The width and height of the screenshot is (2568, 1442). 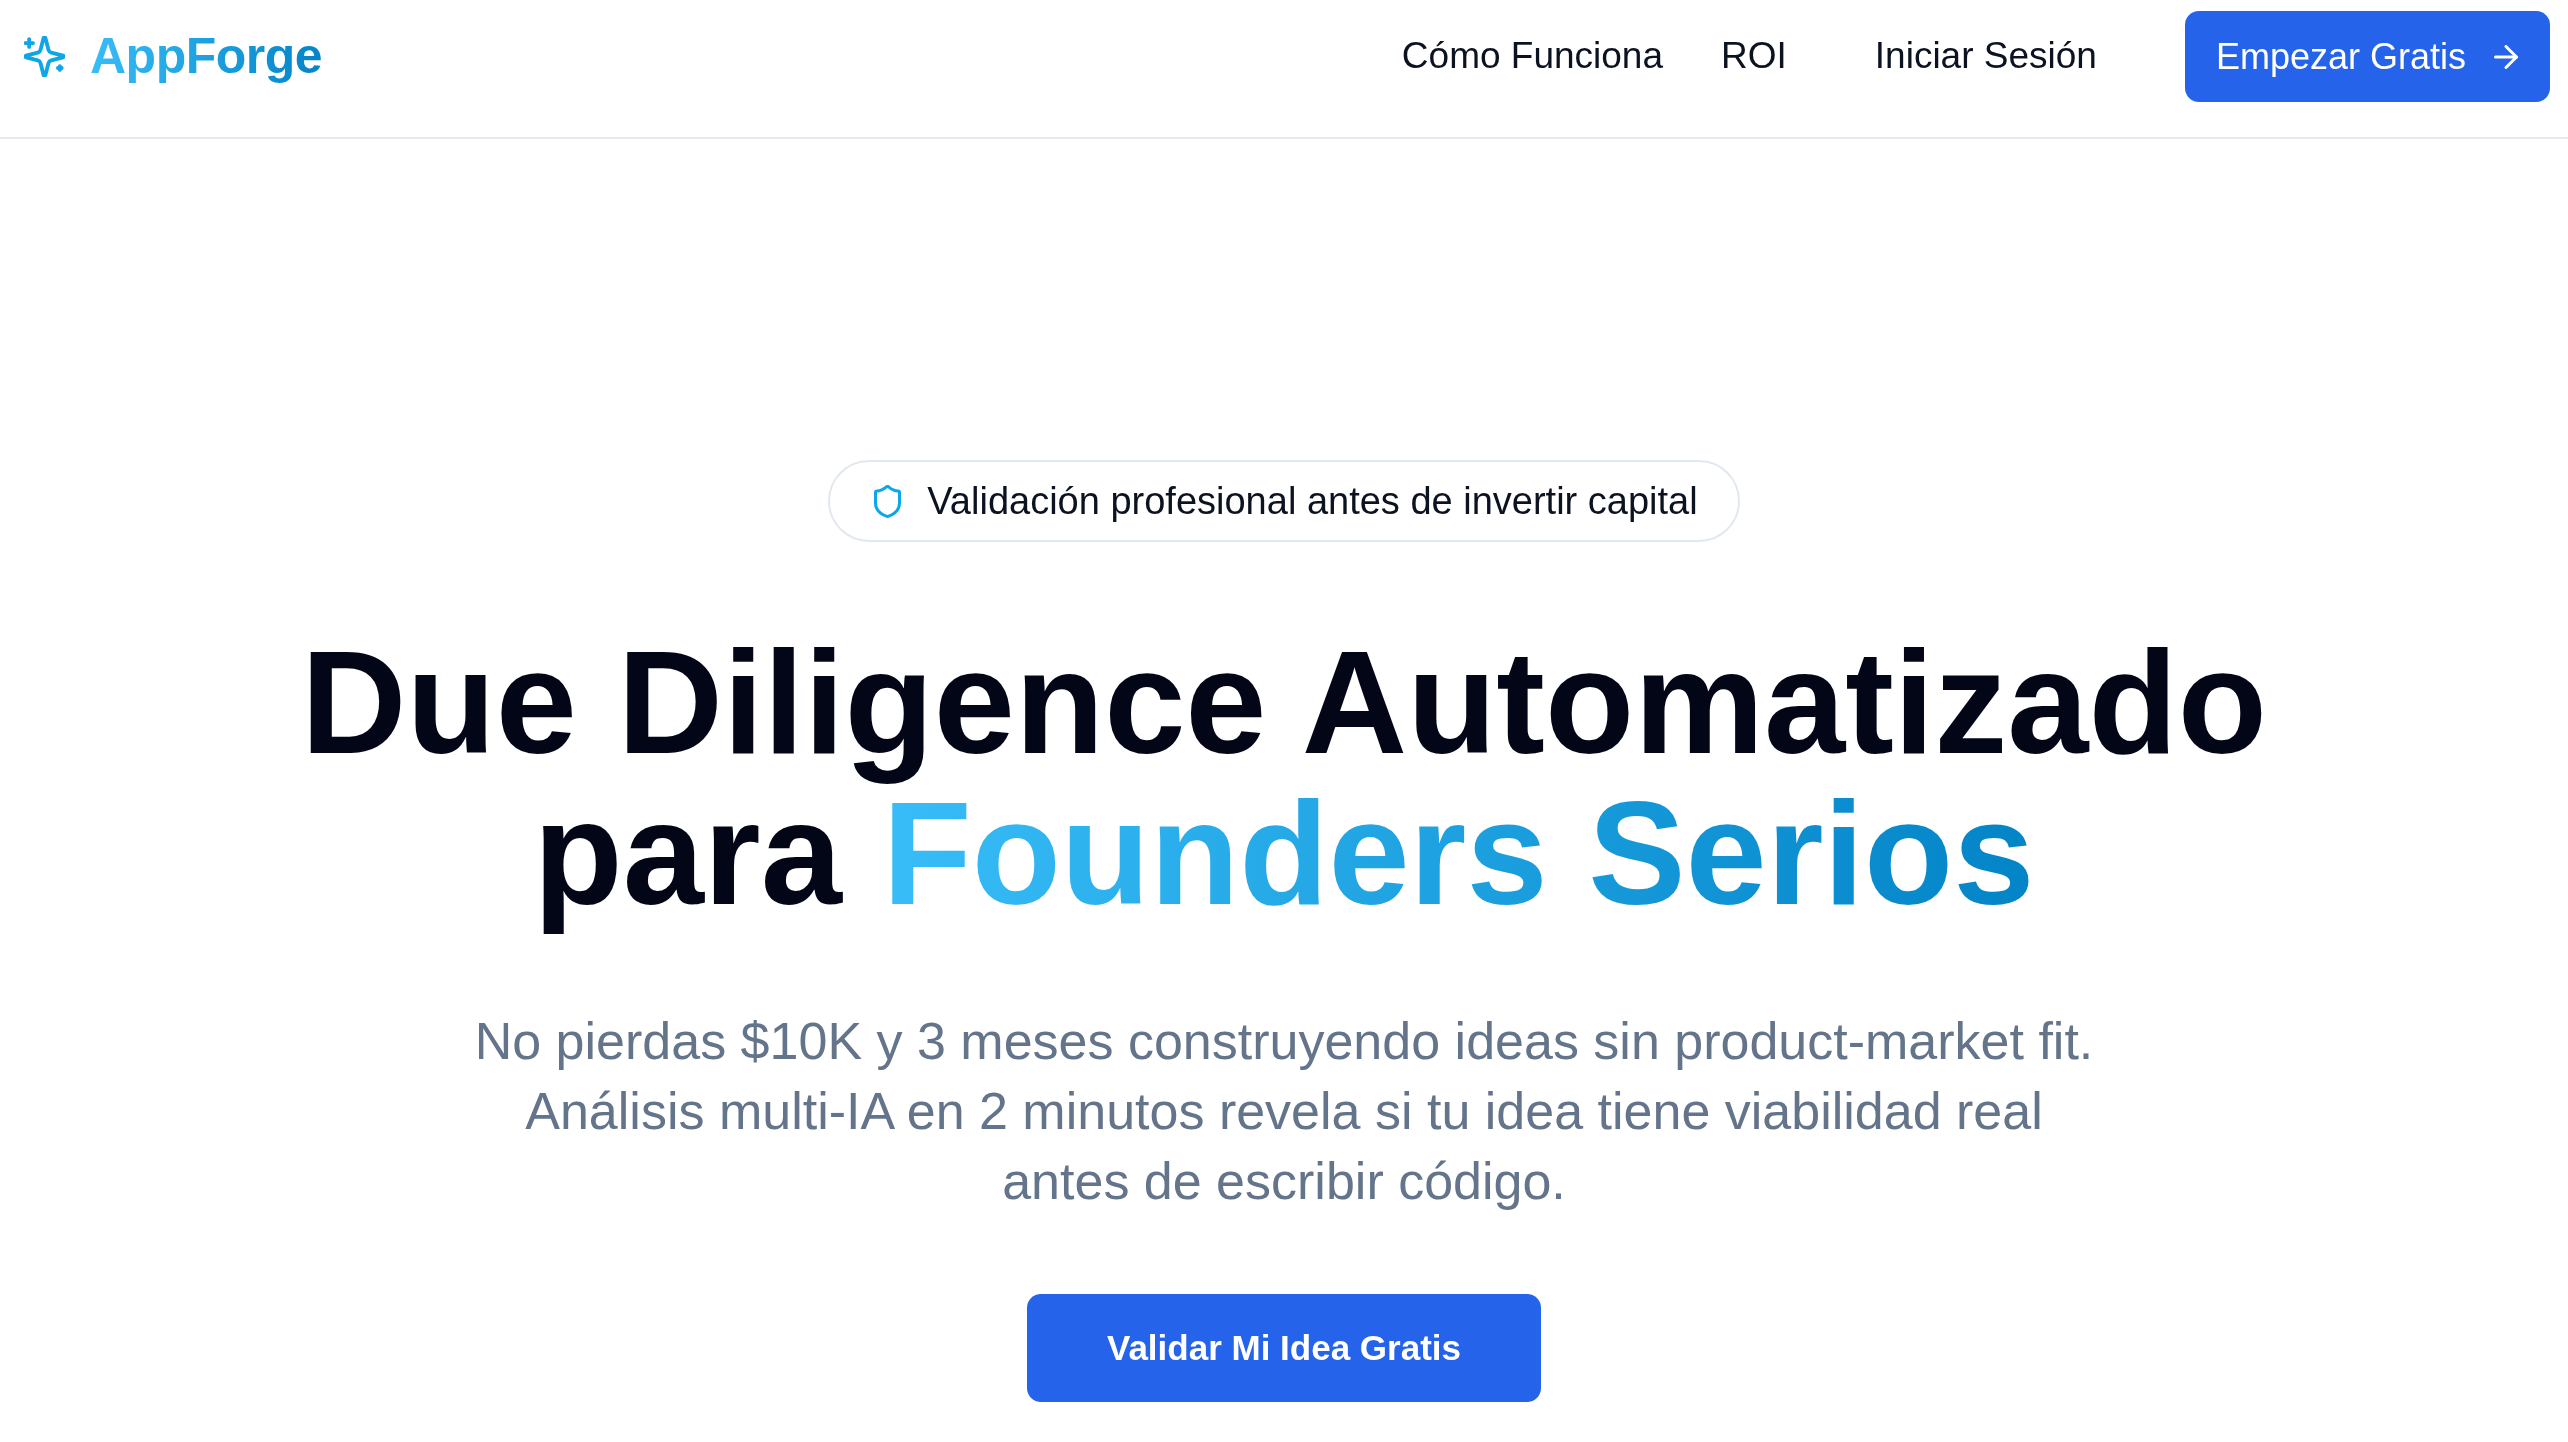 I want to click on shield-icon, so click(x=888, y=501).